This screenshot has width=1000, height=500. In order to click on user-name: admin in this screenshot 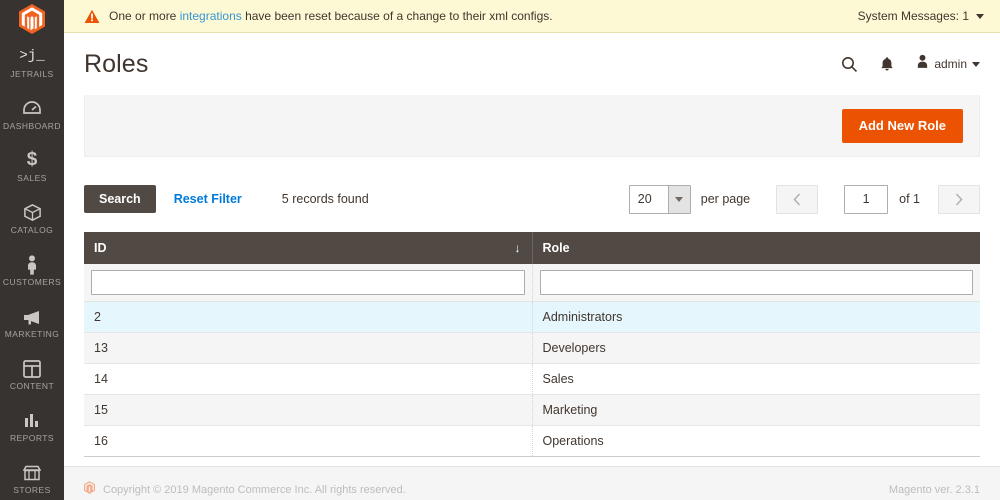, I will do `click(950, 64)`.